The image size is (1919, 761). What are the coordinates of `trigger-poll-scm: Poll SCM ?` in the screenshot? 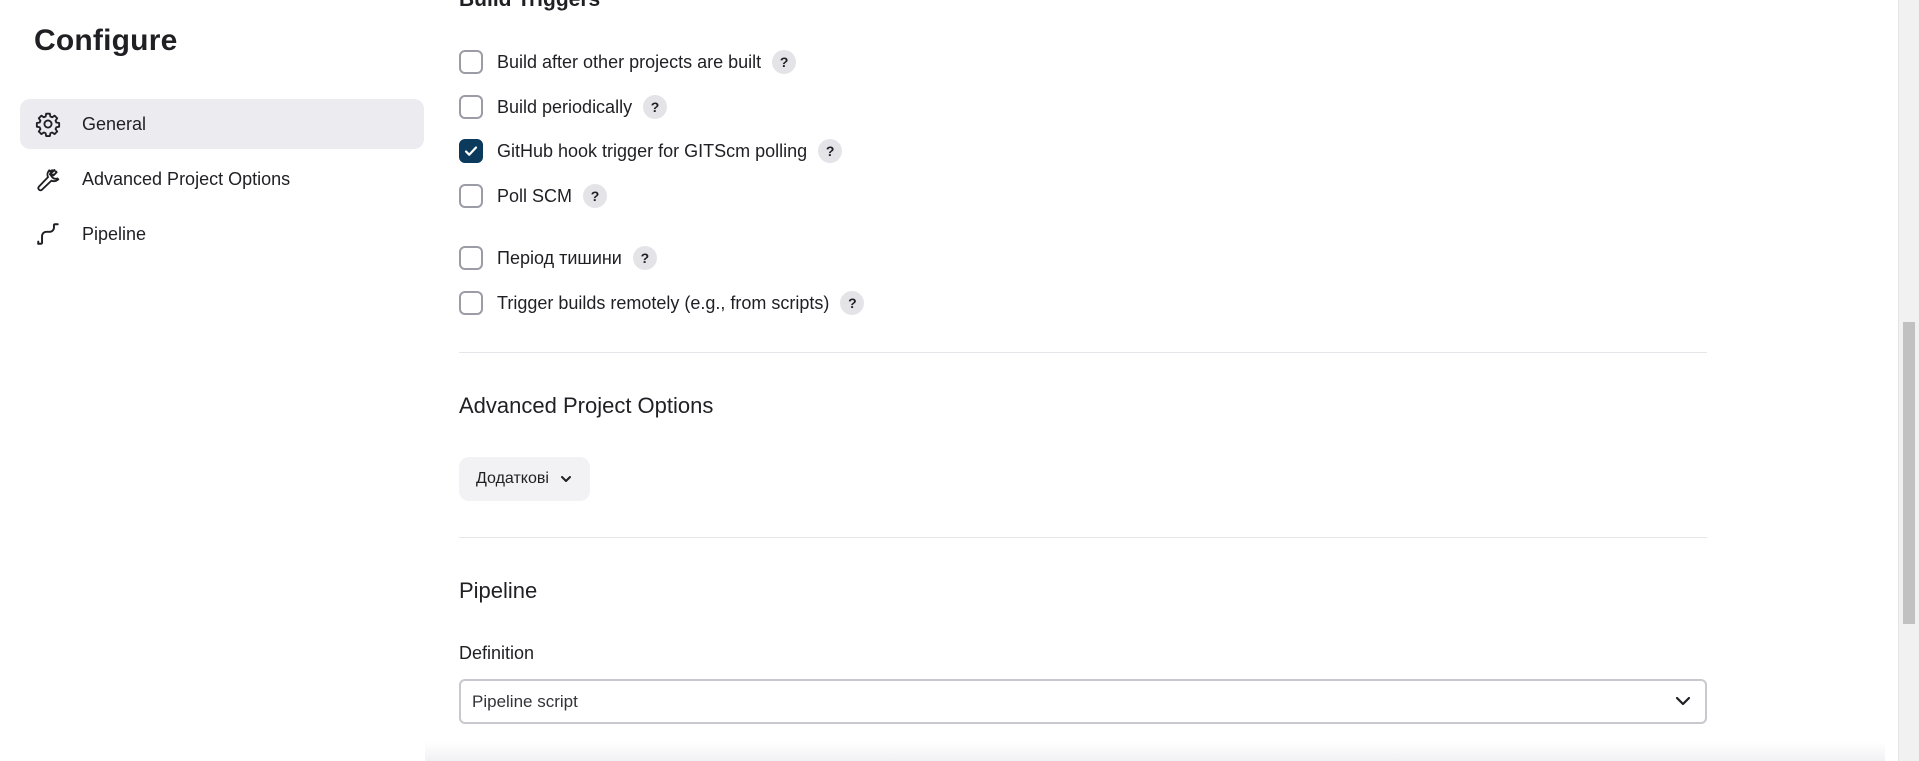 It's located at (533, 196).